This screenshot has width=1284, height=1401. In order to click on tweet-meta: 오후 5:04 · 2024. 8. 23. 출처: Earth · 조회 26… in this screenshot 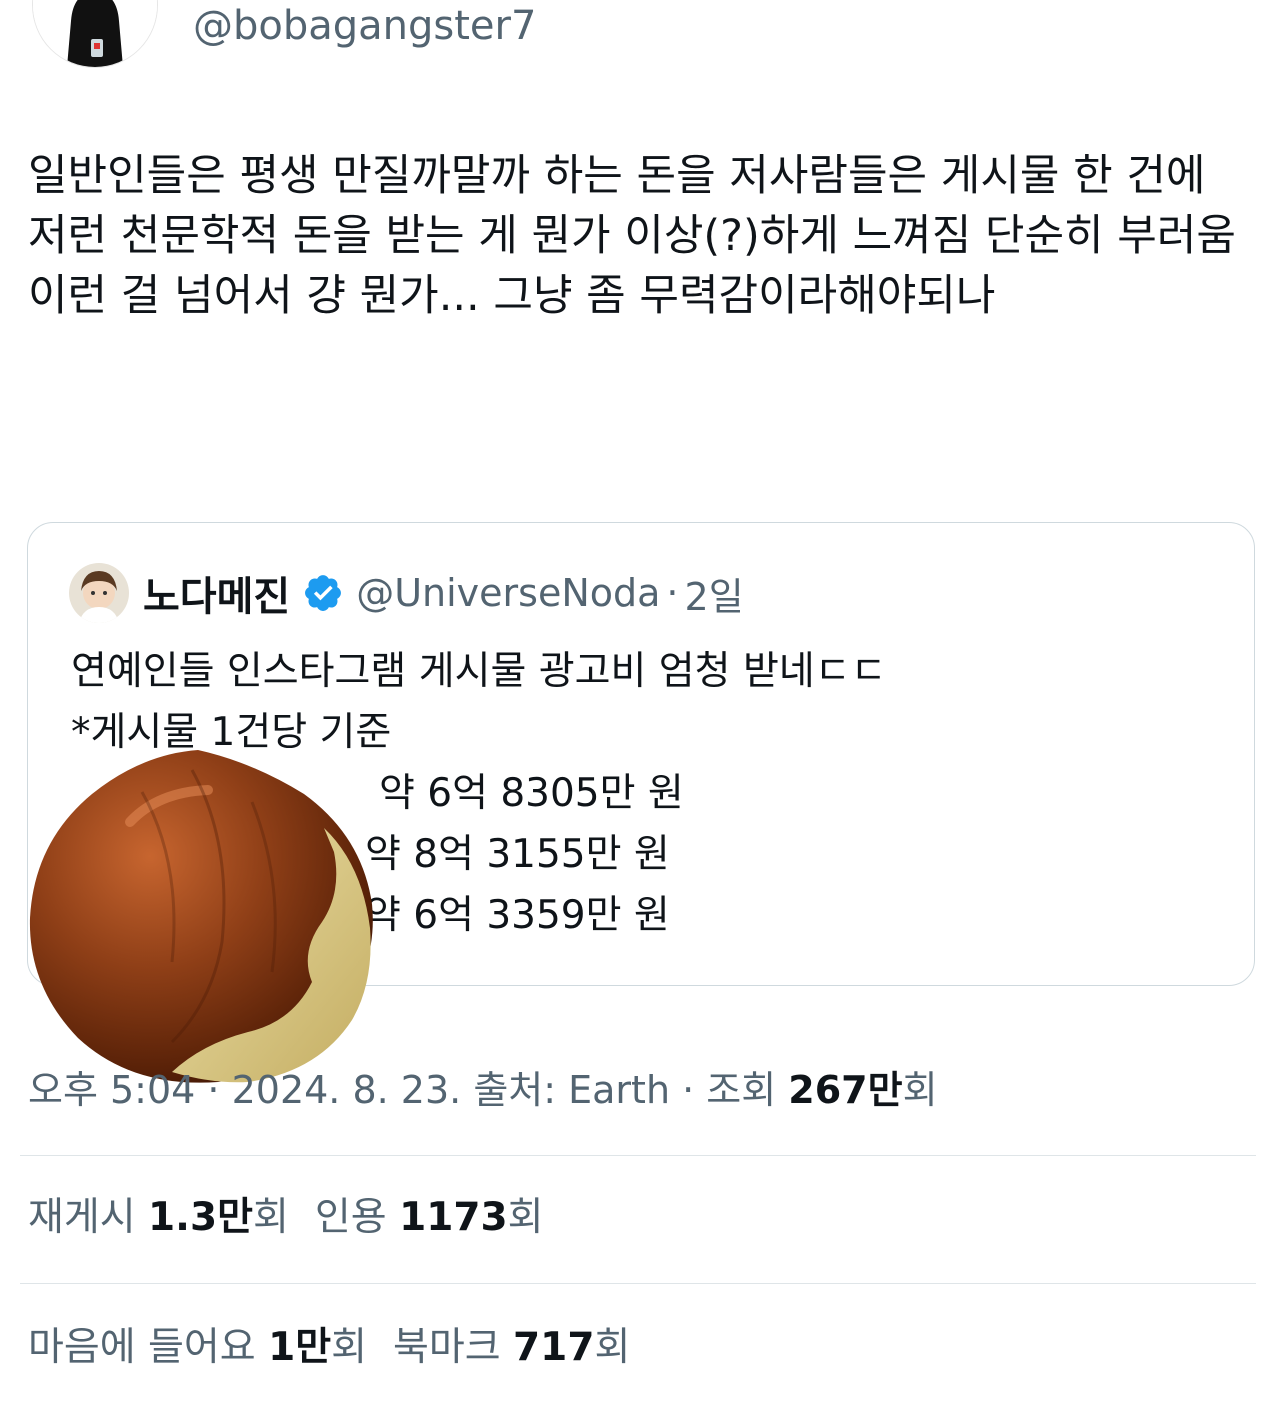, I will do `click(483, 1090)`.